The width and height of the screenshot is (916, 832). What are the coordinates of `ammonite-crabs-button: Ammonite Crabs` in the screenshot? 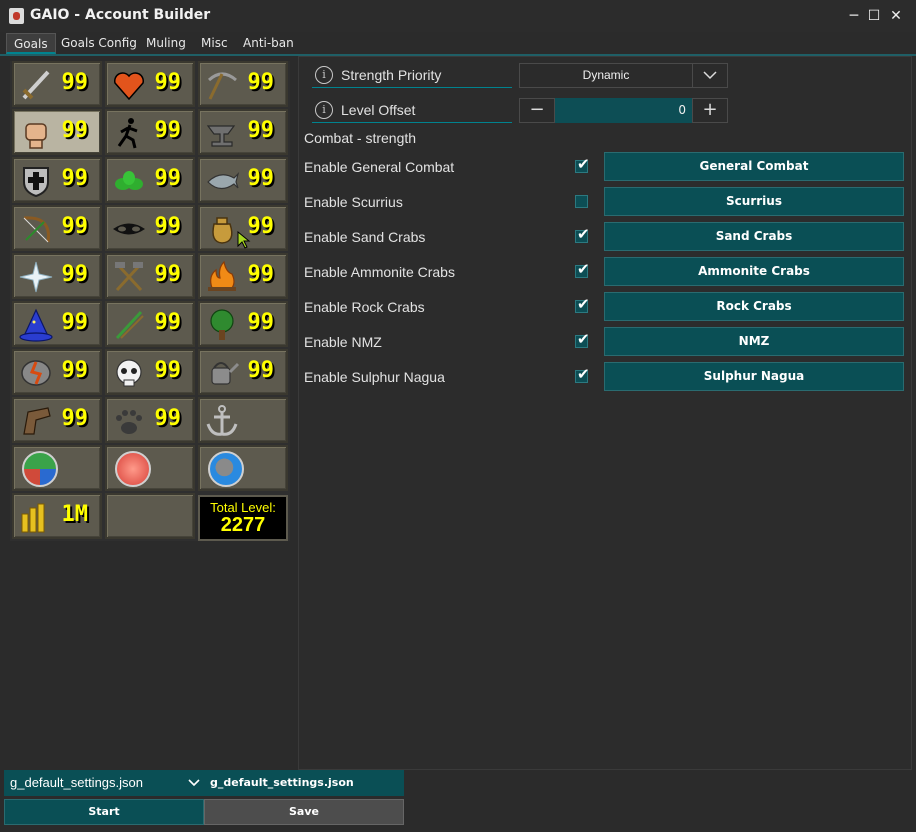 It's located at (754, 271).